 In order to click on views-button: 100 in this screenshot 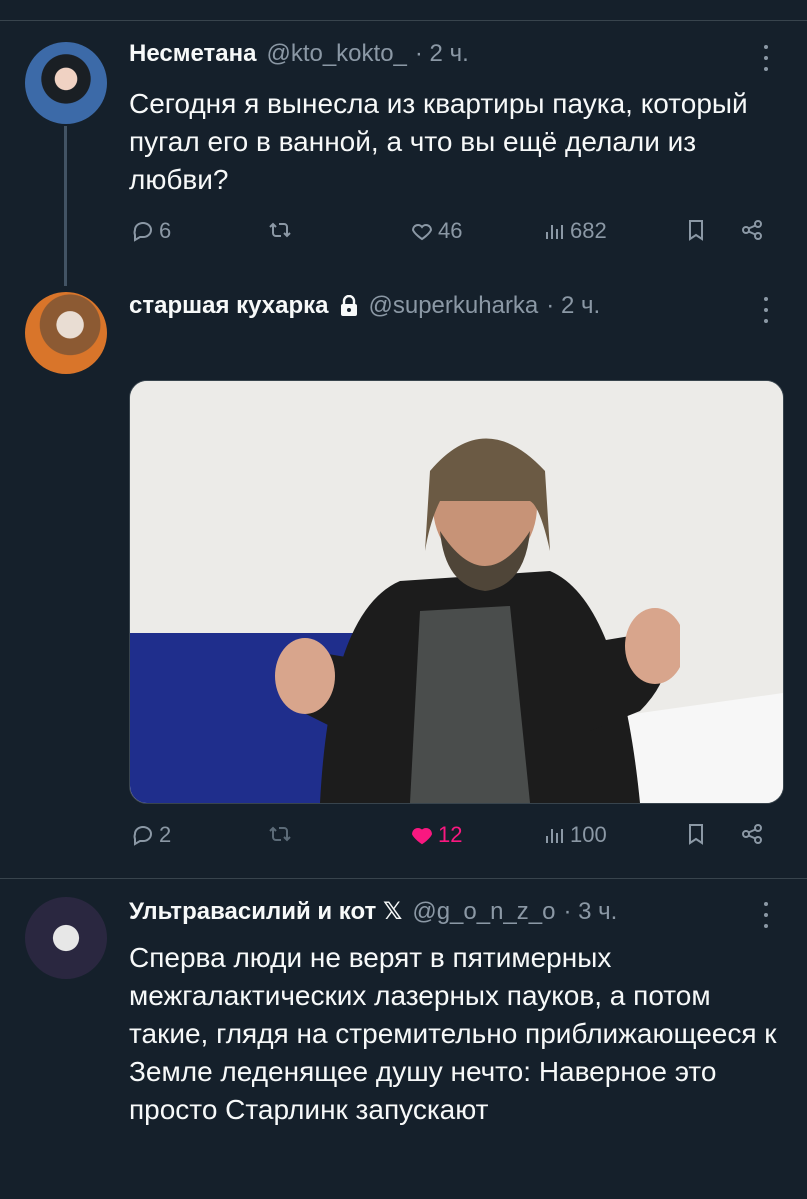, I will do `click(574, 835)`.